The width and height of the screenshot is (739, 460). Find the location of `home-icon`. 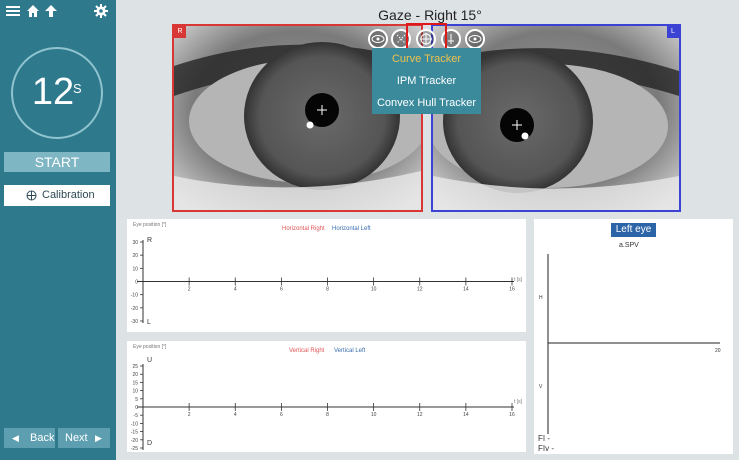

home-icon is located at coordinates (34, 12).